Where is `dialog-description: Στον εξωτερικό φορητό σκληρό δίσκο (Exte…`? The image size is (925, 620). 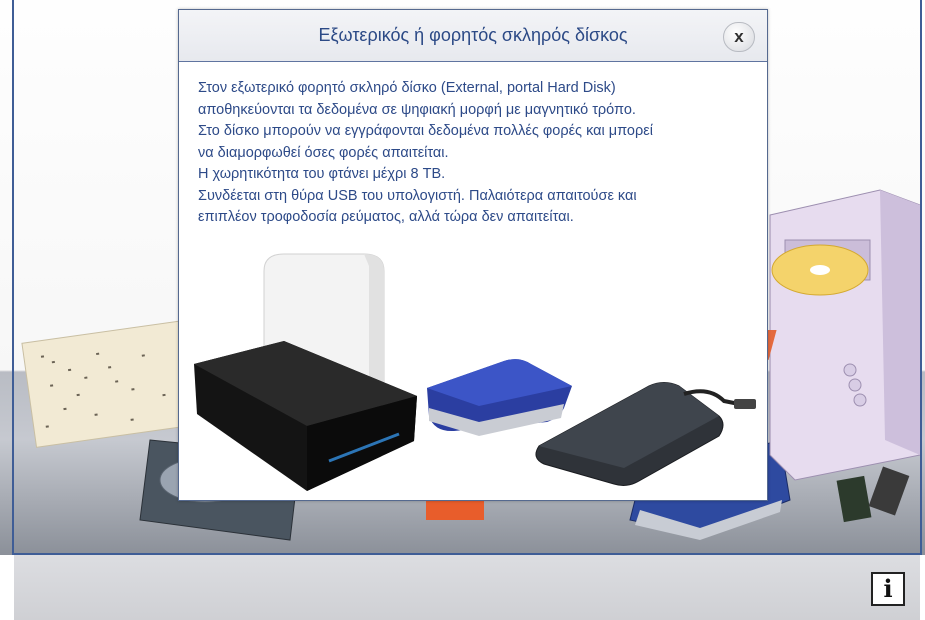
dialog-description: Στον εξωτερικό φορητό σκληρό δίσκο (Exte… is located at coordinates (478, 153).